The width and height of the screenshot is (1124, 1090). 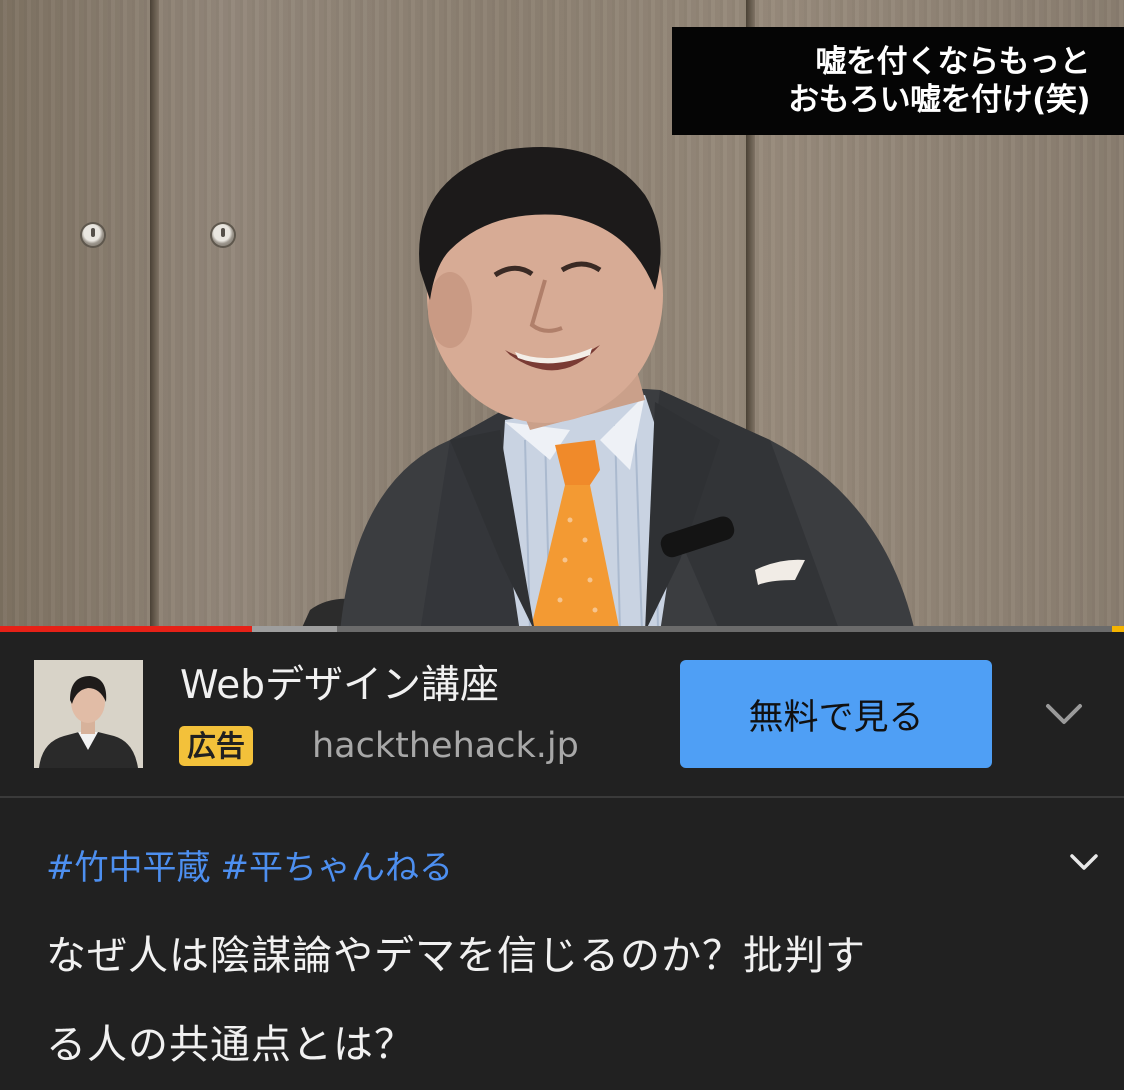 I want to click on caption-line-2: おもろい嘘を付け(笑), so click(x=939, y=100).